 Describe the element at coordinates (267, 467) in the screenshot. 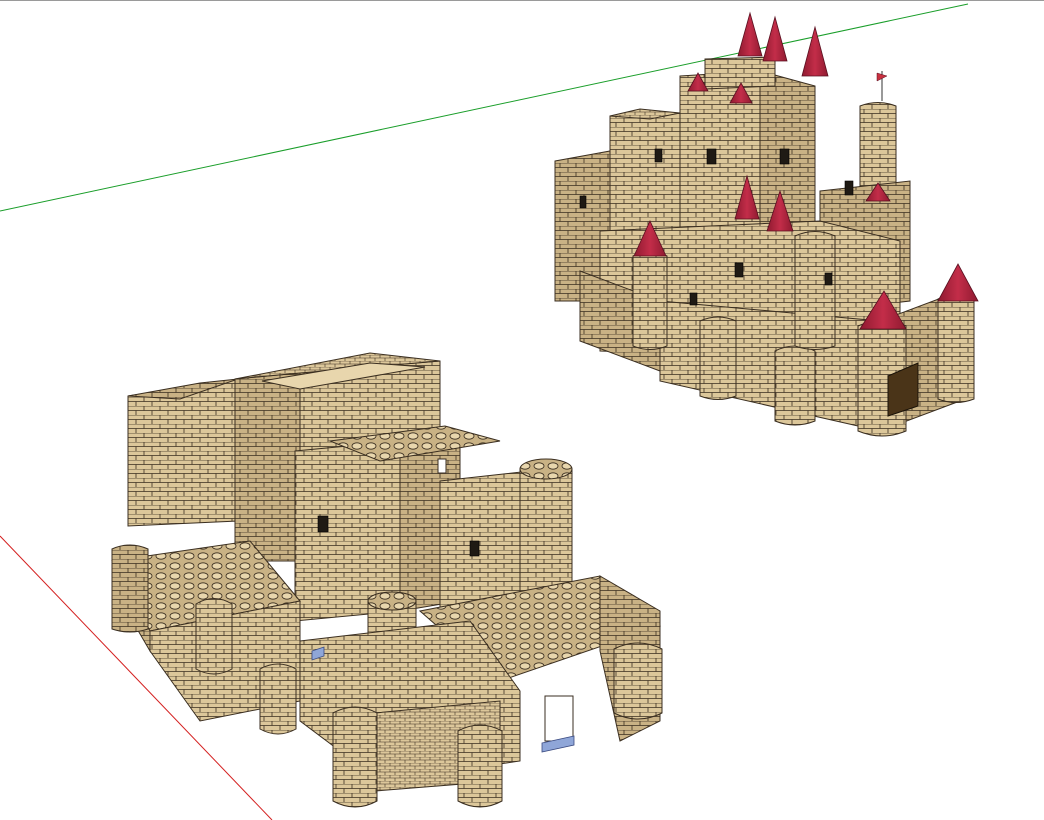

I see `left-keep-front` at that location.